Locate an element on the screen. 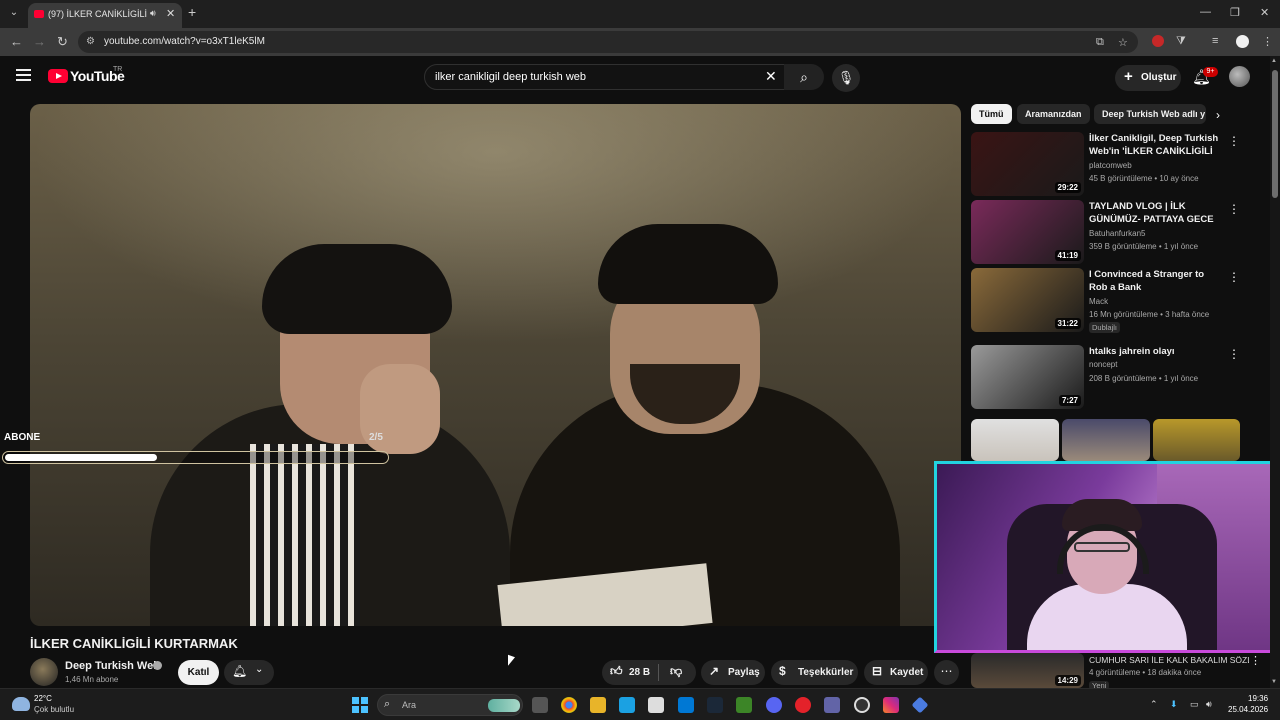 The height and width of the screenshot is (720, 1280). instagram-icon is located at coordinates (891, 705).